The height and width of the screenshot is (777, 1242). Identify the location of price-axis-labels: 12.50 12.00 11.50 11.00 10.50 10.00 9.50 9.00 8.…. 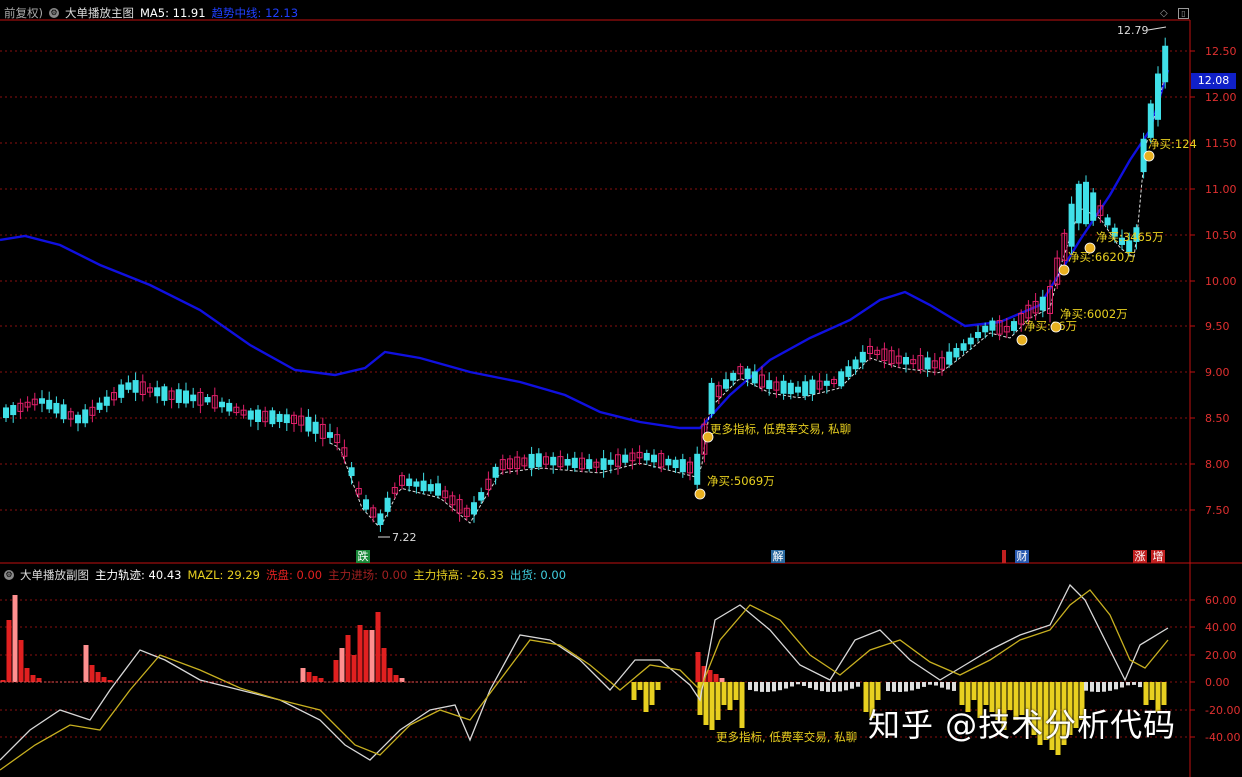
(1213, 281).